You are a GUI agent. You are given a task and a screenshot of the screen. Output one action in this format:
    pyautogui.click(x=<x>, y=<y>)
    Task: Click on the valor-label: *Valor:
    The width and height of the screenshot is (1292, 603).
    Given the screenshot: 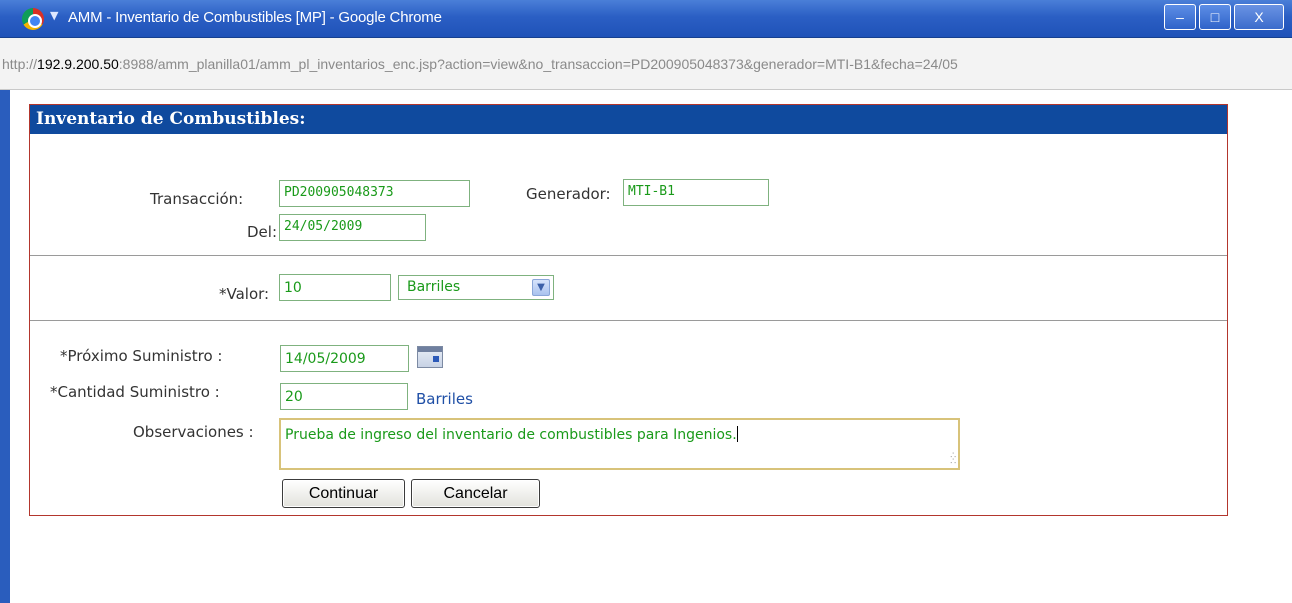 What is the action you would take?
    pyautogui.click(x=244, y=294)
    